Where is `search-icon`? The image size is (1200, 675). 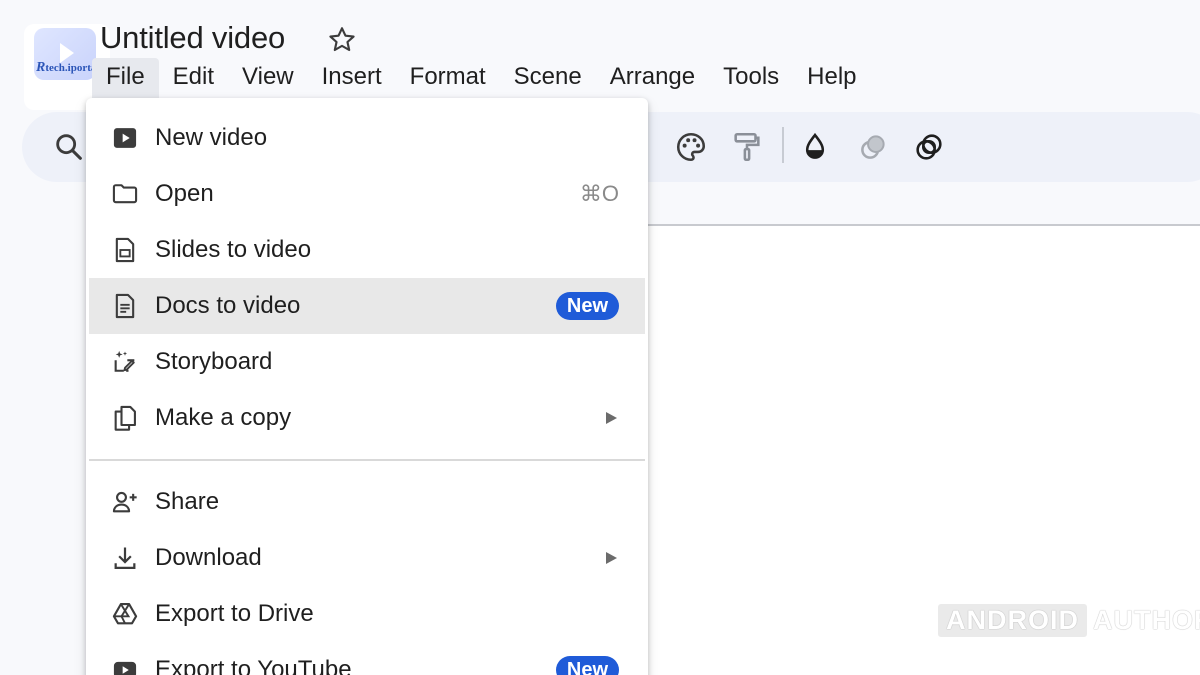 search-icon is located at coordinates (69, 147).